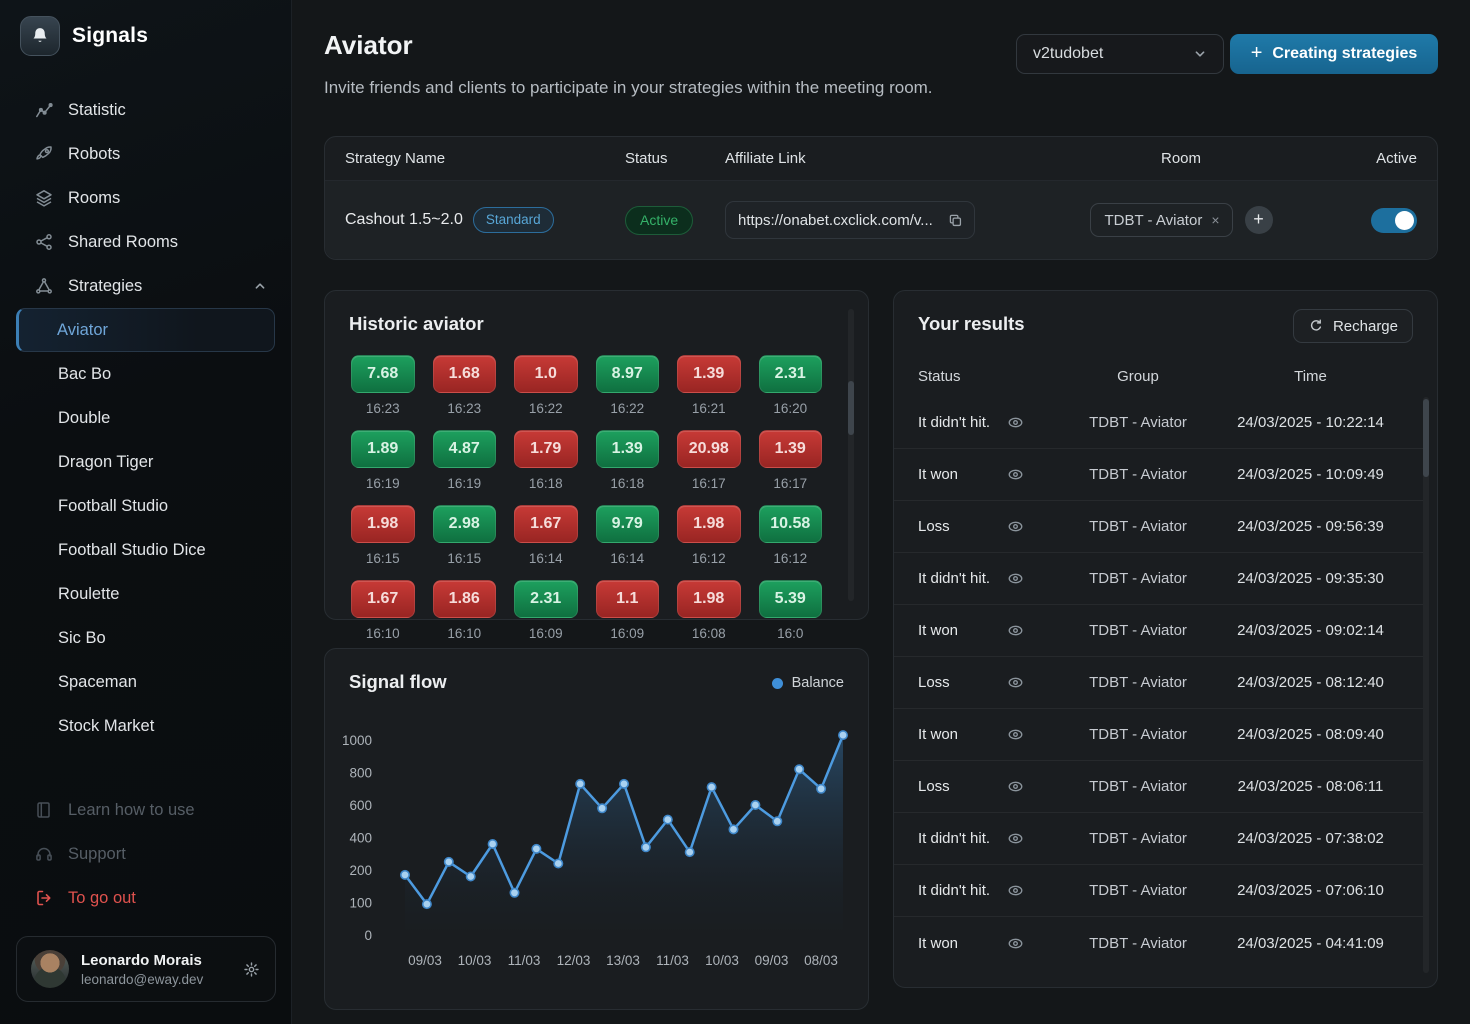 This screenshot has height=1024, width=1470. I want to click on sidebar-item-shared-rooms: Shared Rooms, so click(145, 242).